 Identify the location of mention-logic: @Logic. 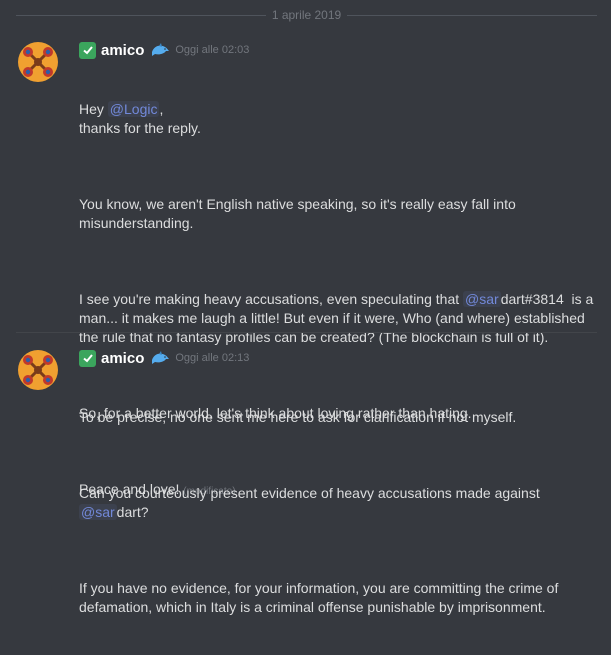
(133, 109).